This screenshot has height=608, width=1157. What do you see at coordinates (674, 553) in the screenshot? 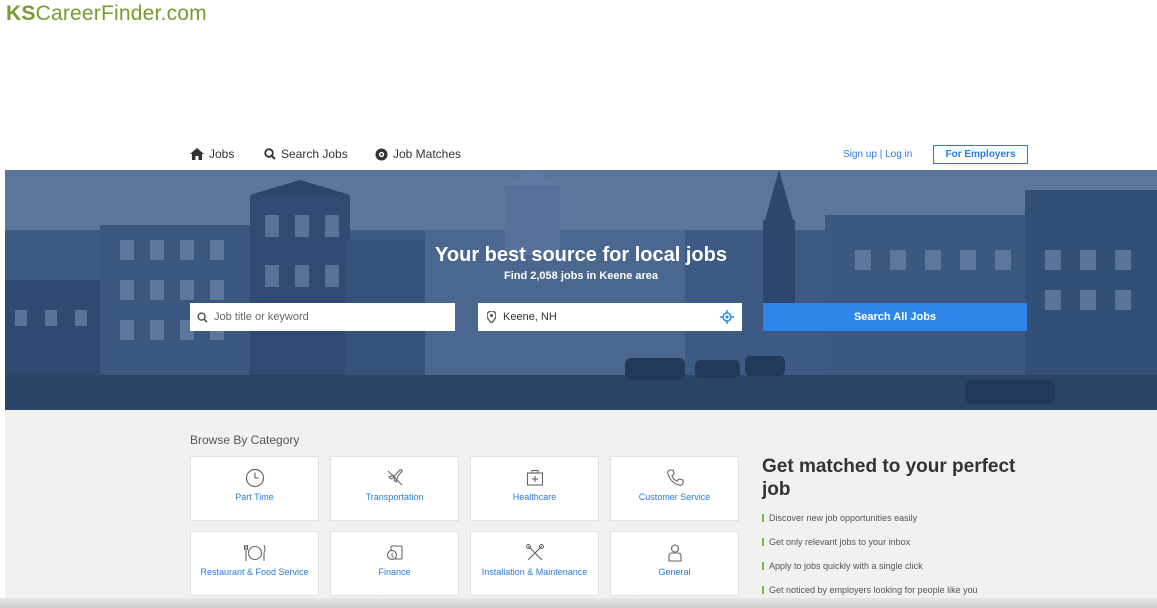
I see `person-icon` at bounding box center [674, 553].